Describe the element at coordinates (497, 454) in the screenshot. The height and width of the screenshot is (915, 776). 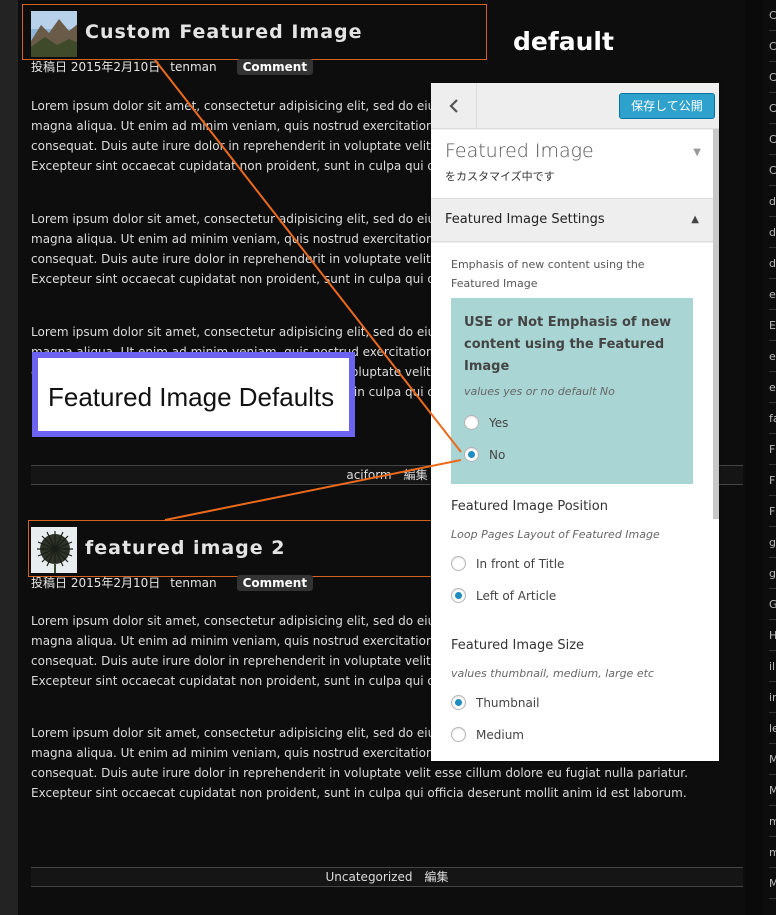
I see `radio-label: No` at that location.